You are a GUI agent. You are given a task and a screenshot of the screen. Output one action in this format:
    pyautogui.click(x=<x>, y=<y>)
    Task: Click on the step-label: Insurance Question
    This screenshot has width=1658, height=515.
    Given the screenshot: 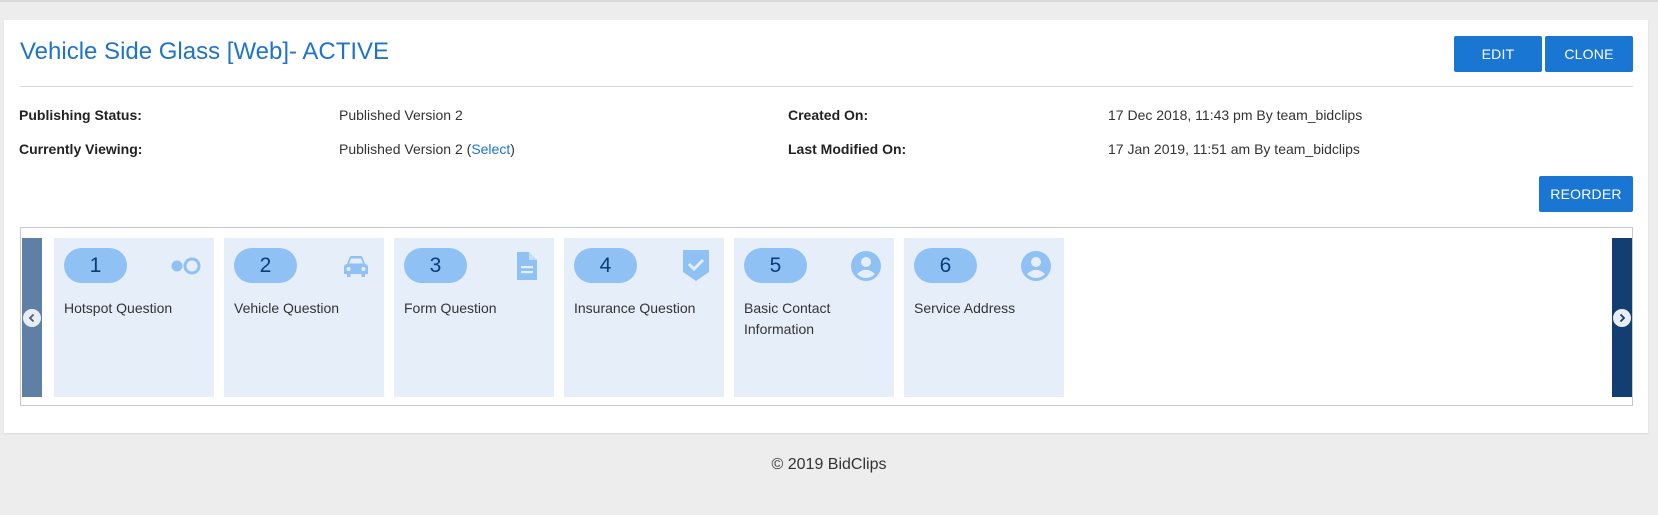 What is the action you would take?
    pyautogui.click(x=635, y=308)
    